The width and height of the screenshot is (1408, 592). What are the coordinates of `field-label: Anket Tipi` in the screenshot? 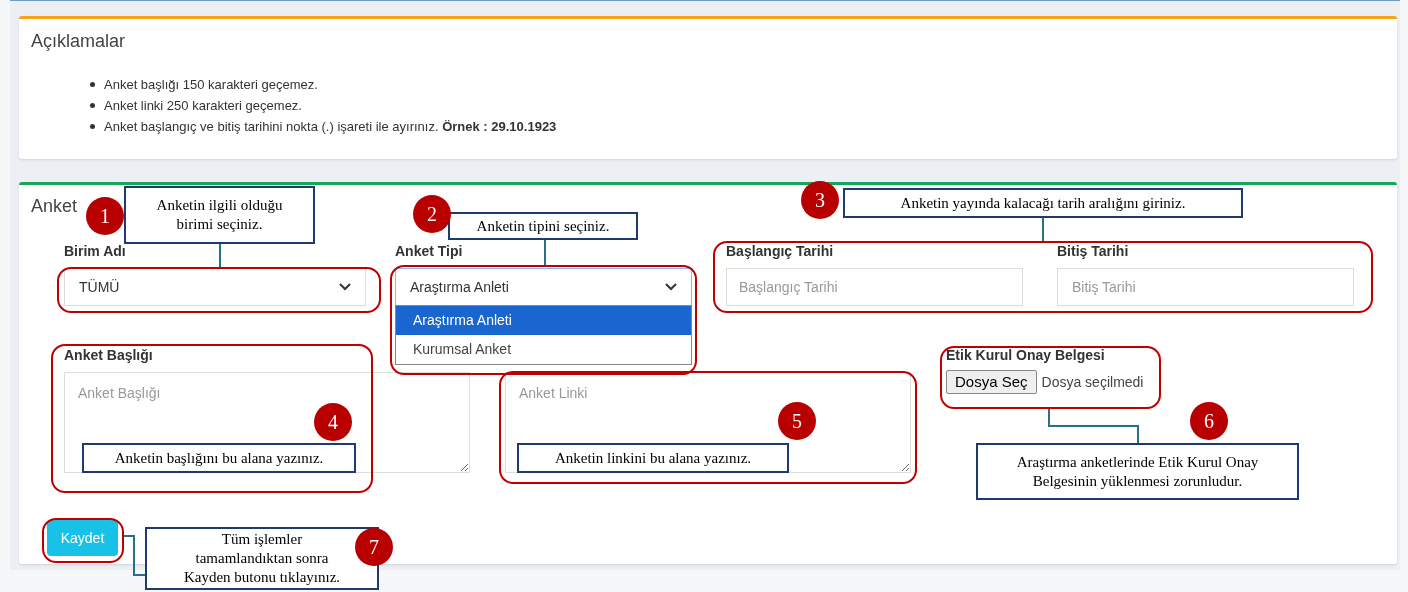 It's located at (429, 251).